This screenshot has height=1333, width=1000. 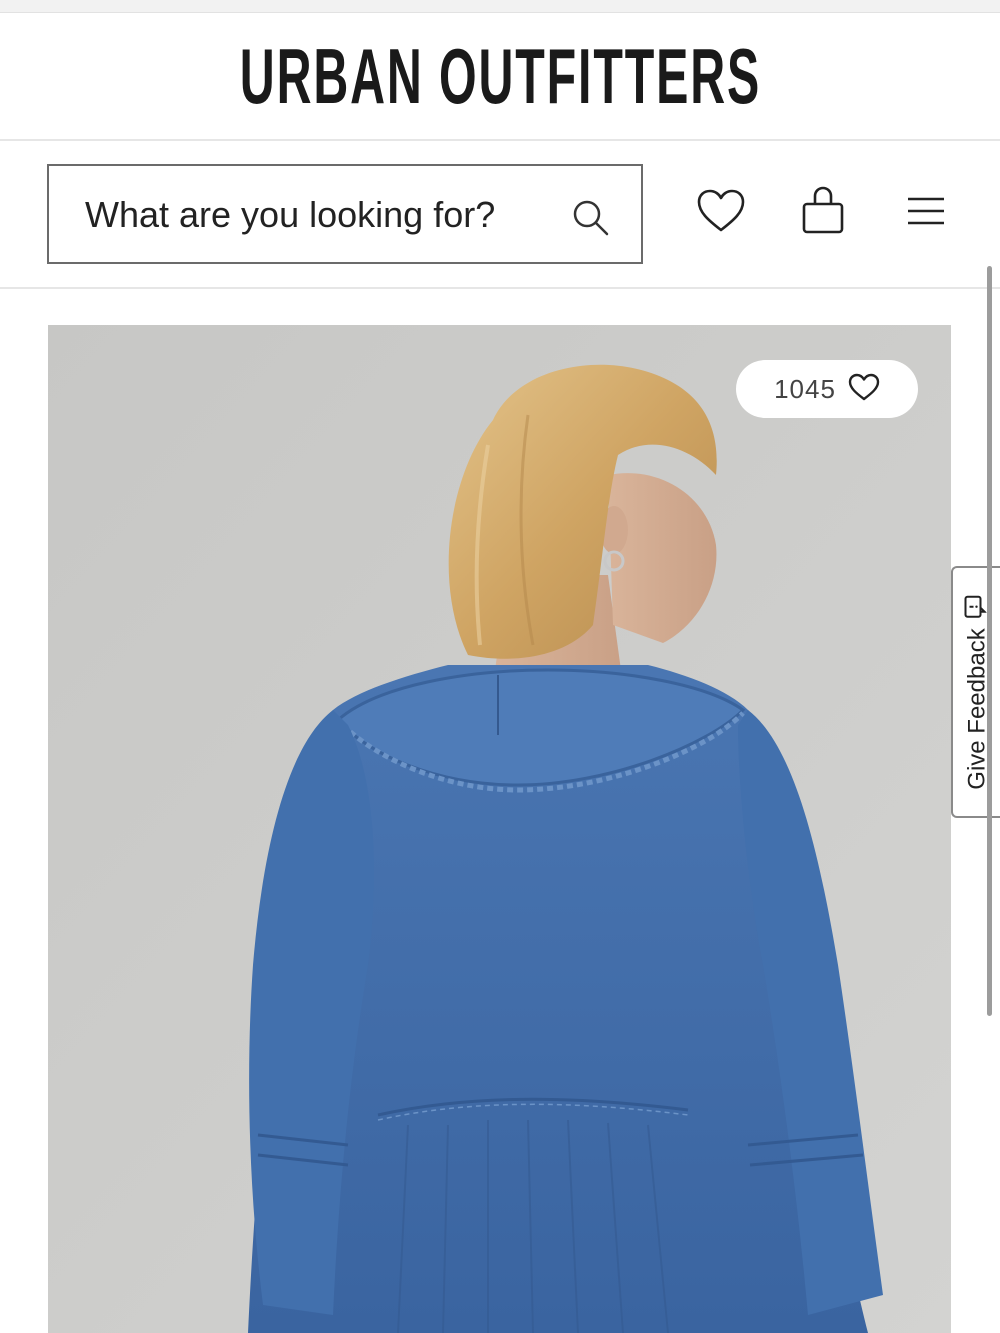 I want to click on search-box, so click(x=345, y=214).